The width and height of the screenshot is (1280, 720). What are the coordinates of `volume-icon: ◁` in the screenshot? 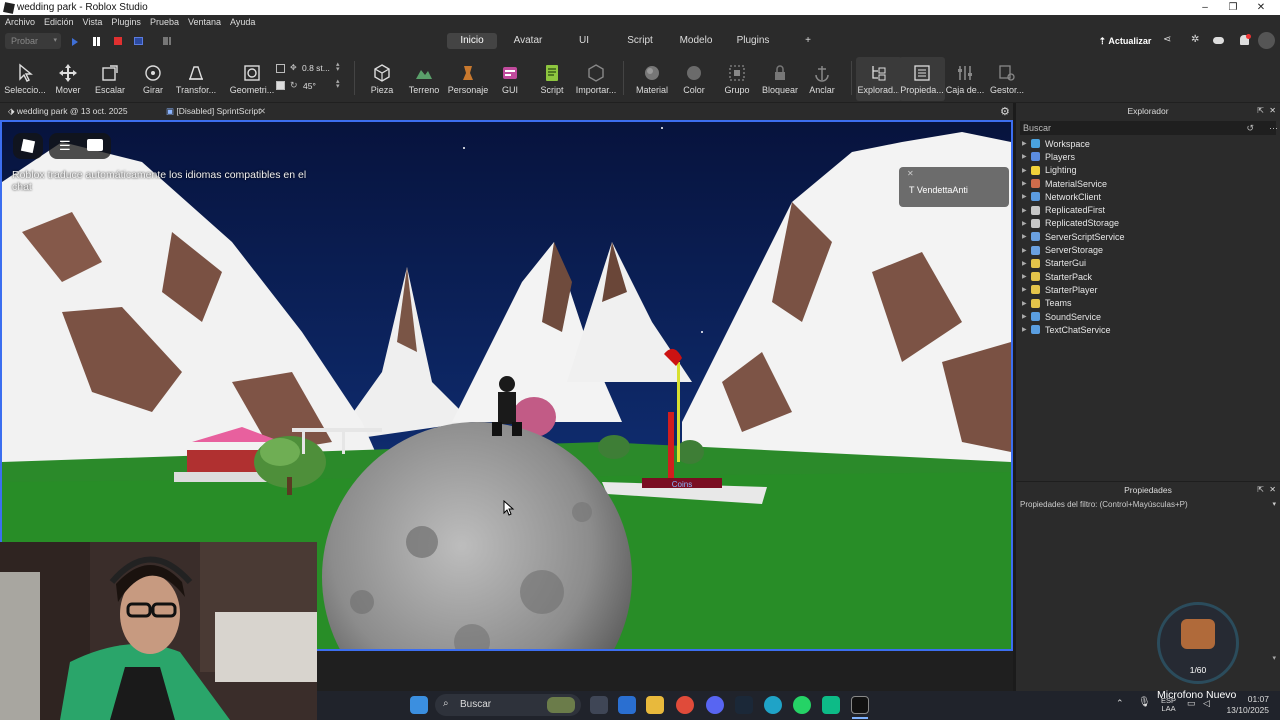 It's located at (1206, 703).